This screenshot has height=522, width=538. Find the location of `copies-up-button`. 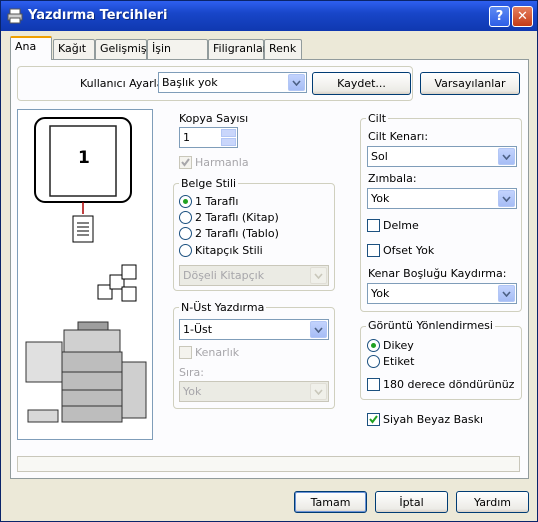

copies-up-button is located at coordinates (228, 133).